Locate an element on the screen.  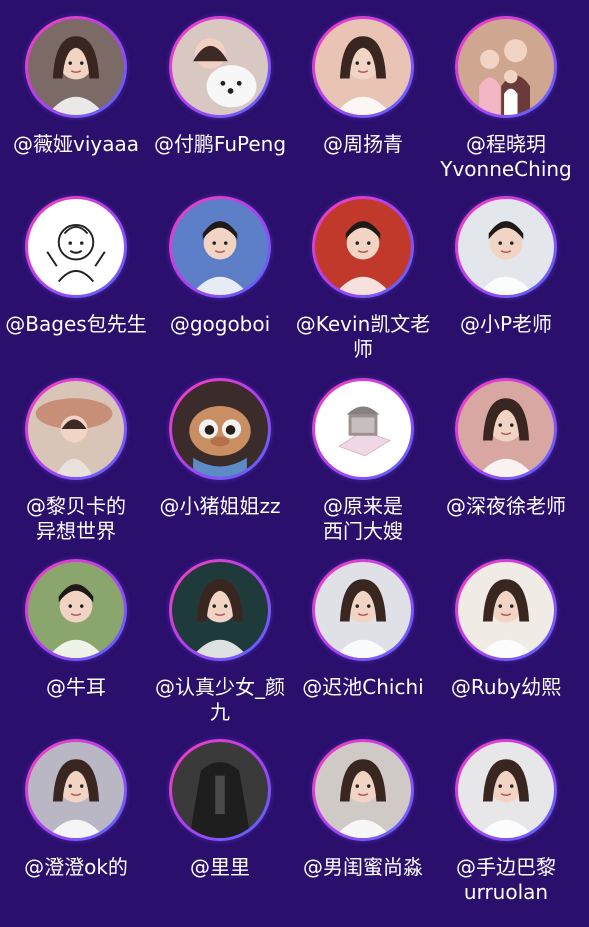
influencer-card: @深夜徐老师 is located at coordinates (506, 448).